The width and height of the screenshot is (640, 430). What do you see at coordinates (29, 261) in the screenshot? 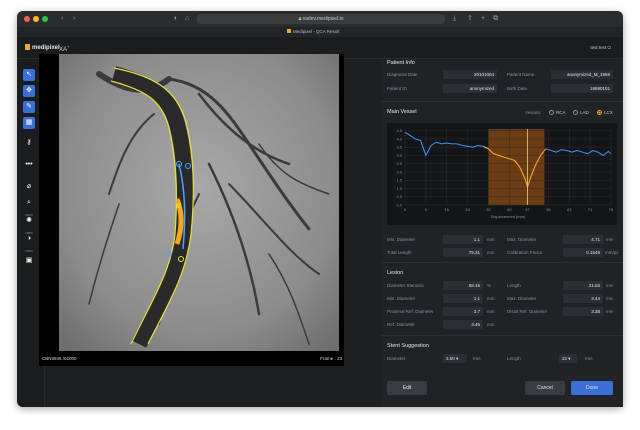
I see `export-tool-button: ▣` at bounding box center [29, 261].